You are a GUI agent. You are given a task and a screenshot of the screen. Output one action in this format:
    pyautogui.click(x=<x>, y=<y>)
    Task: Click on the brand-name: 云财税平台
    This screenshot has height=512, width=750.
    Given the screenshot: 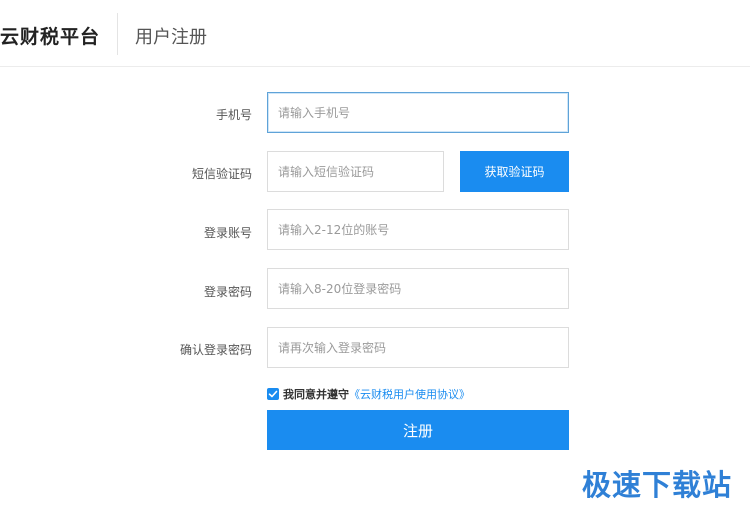 What is the action you would take?
    pyautogui.click(x=50, y=37)
    